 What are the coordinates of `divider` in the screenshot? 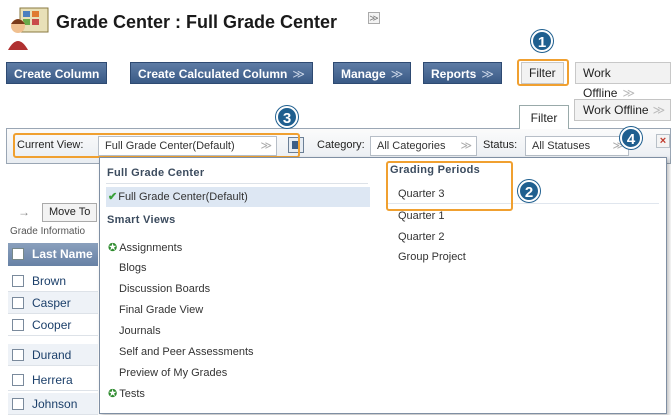 It's located at (237, 183).